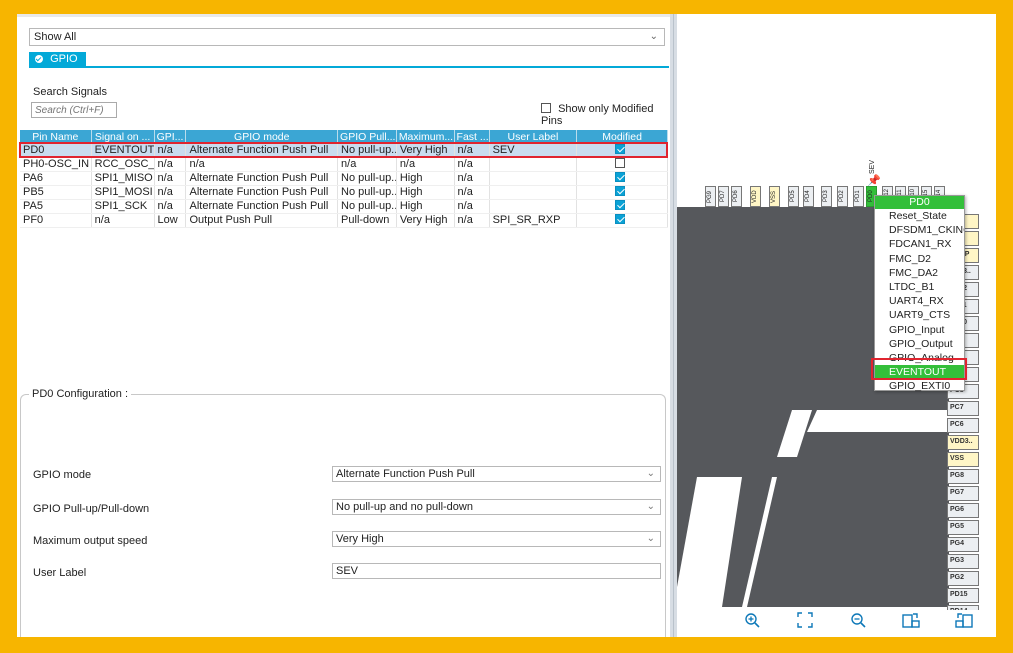  I want to click on splitter-line, so click(673, 325).